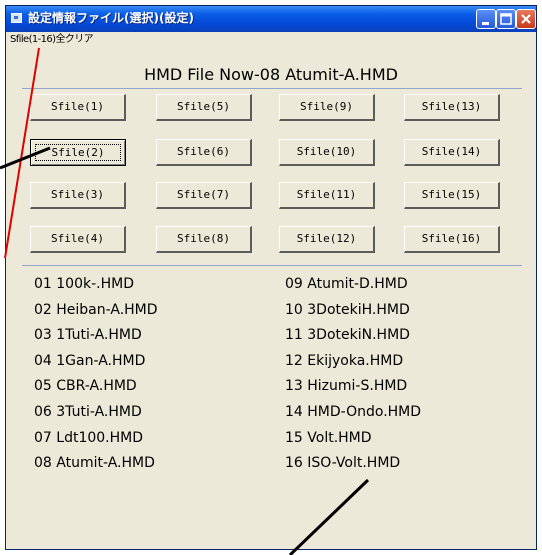  Describe the element at coordinates (78, 107) in the screenshot. I see `sfile-button-1: Sfile(1)` at that location.